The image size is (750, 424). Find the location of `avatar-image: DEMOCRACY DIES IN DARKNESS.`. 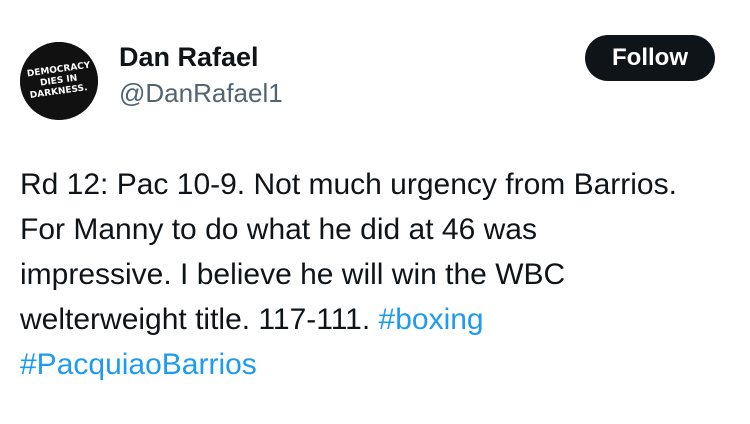

avatar-image: DEMOCRACY DIES IN DARKNESS. is located at coordinates (59, 81).